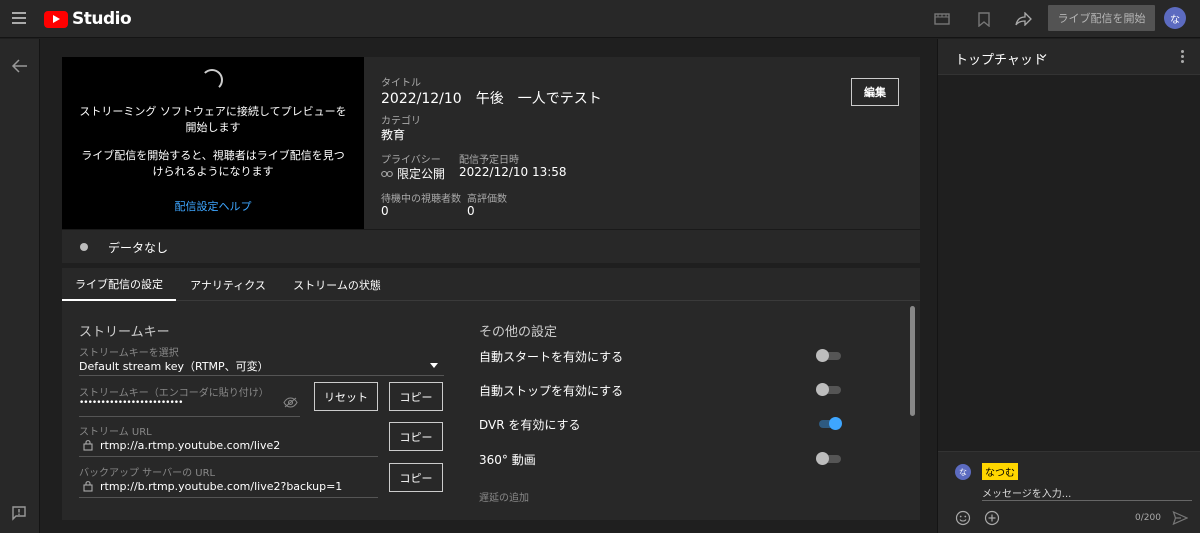 Image resolution: width=1200 pixels, height=533 pixels. What do you see at coordinates (19, 18) in the screenshot?
I see `menu-icon` at bounding box center [19, 18].